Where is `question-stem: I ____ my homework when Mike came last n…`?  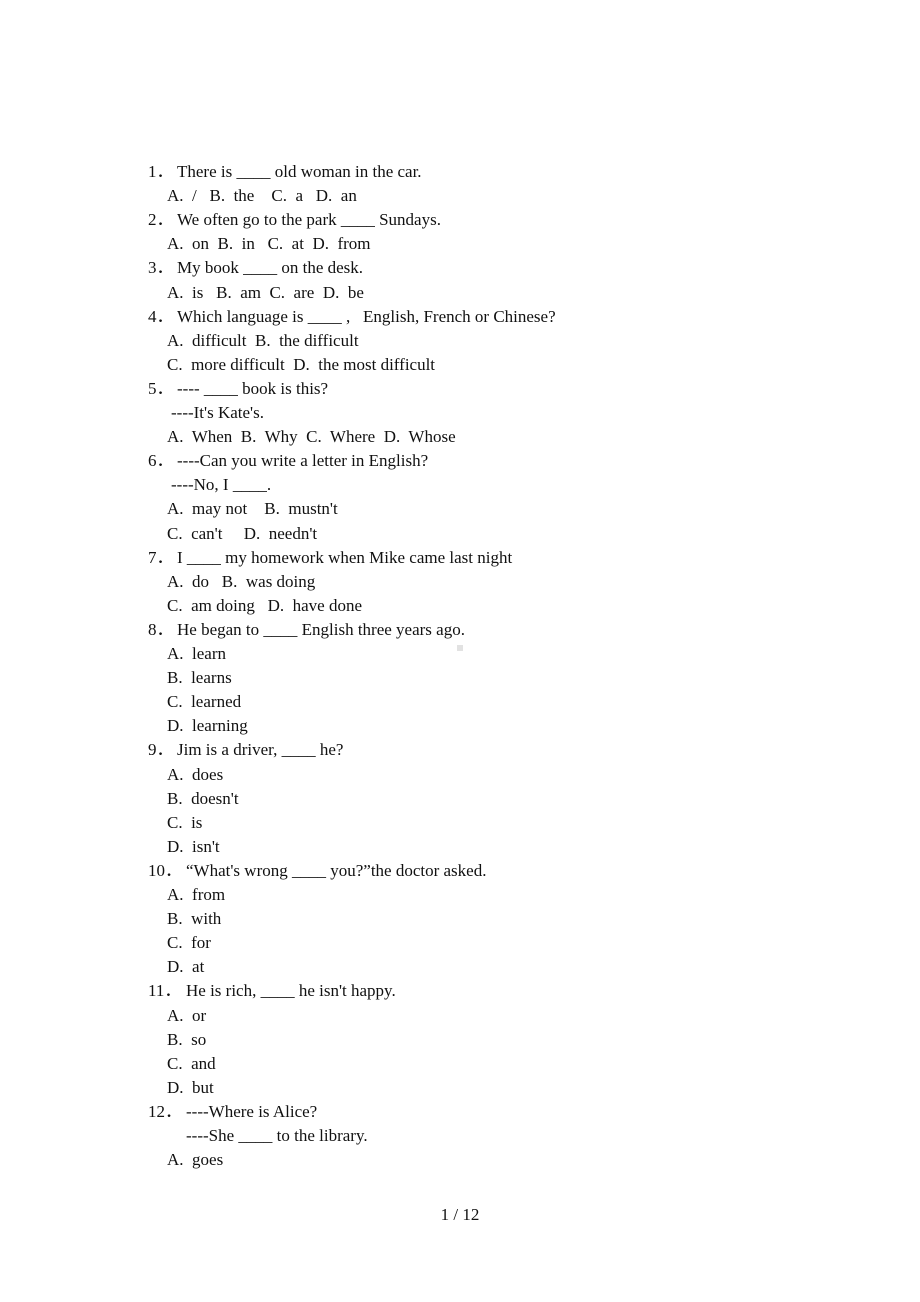 question-stem: I ____ my homework when Mike came last n… is located at coordinates (345, 557).